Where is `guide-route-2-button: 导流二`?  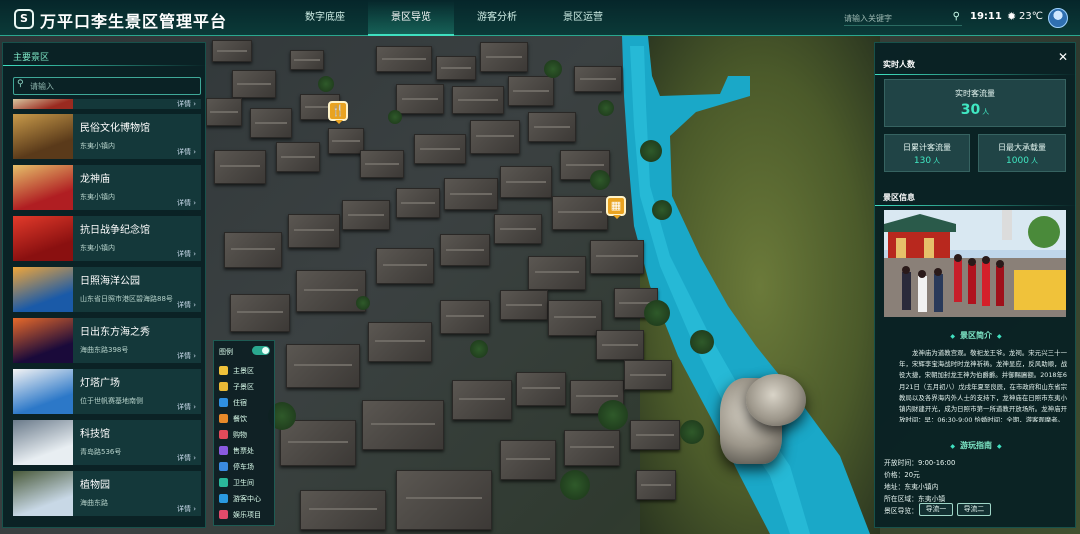
guide-route-2-button: 导流二 is located at coordinates (974, 509).